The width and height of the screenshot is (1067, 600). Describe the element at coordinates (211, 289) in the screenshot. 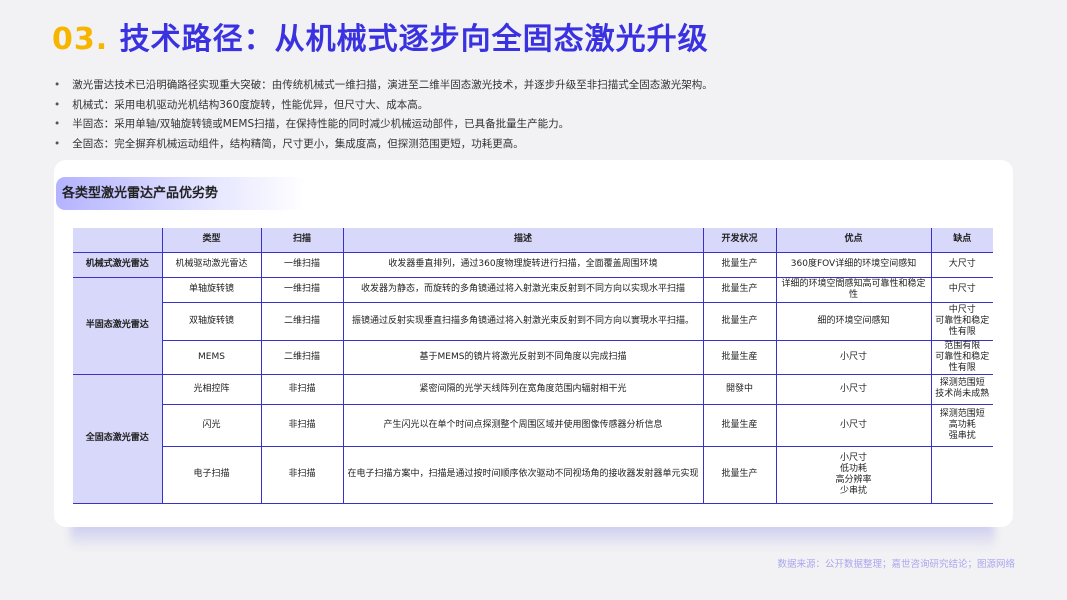

I see `table-cell: 单轴旋转镜` at that location.